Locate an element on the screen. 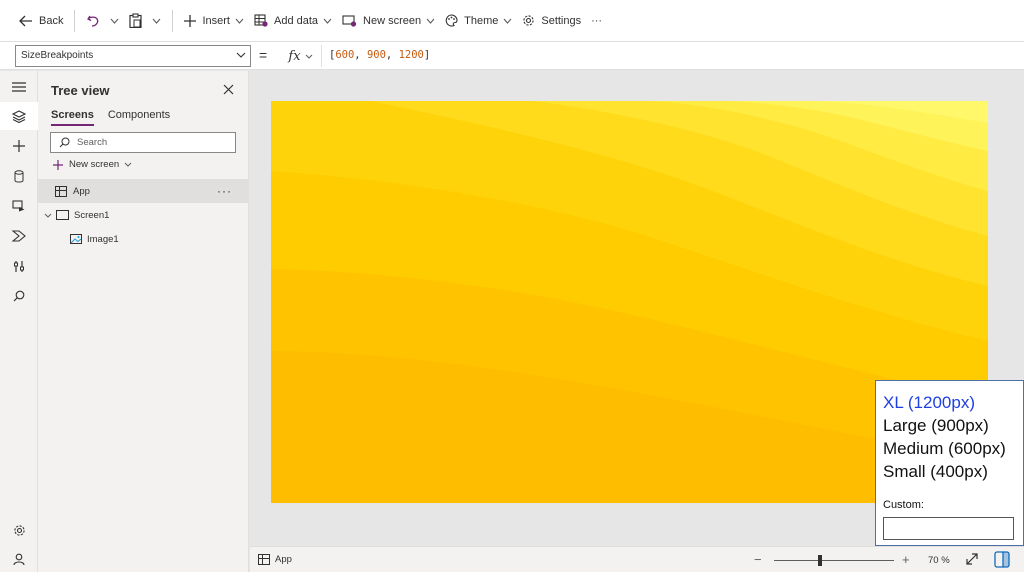  expand-icon is located at coordinates (972, 559).